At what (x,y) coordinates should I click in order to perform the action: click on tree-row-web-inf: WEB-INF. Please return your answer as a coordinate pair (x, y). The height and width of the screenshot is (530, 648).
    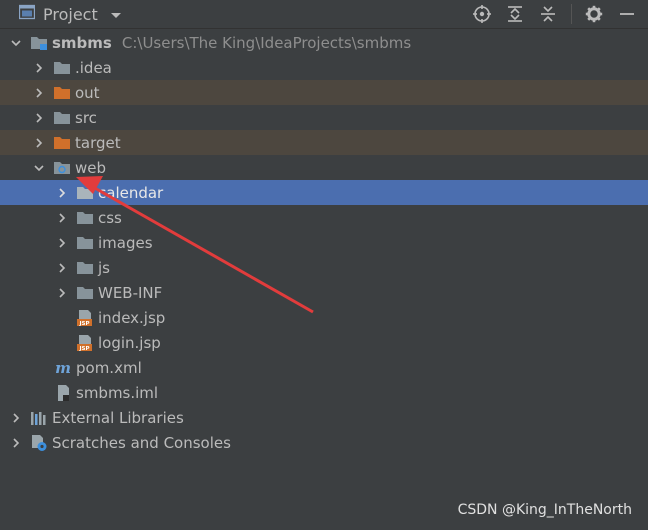
    Looking at the image, I should click on (324, 292).